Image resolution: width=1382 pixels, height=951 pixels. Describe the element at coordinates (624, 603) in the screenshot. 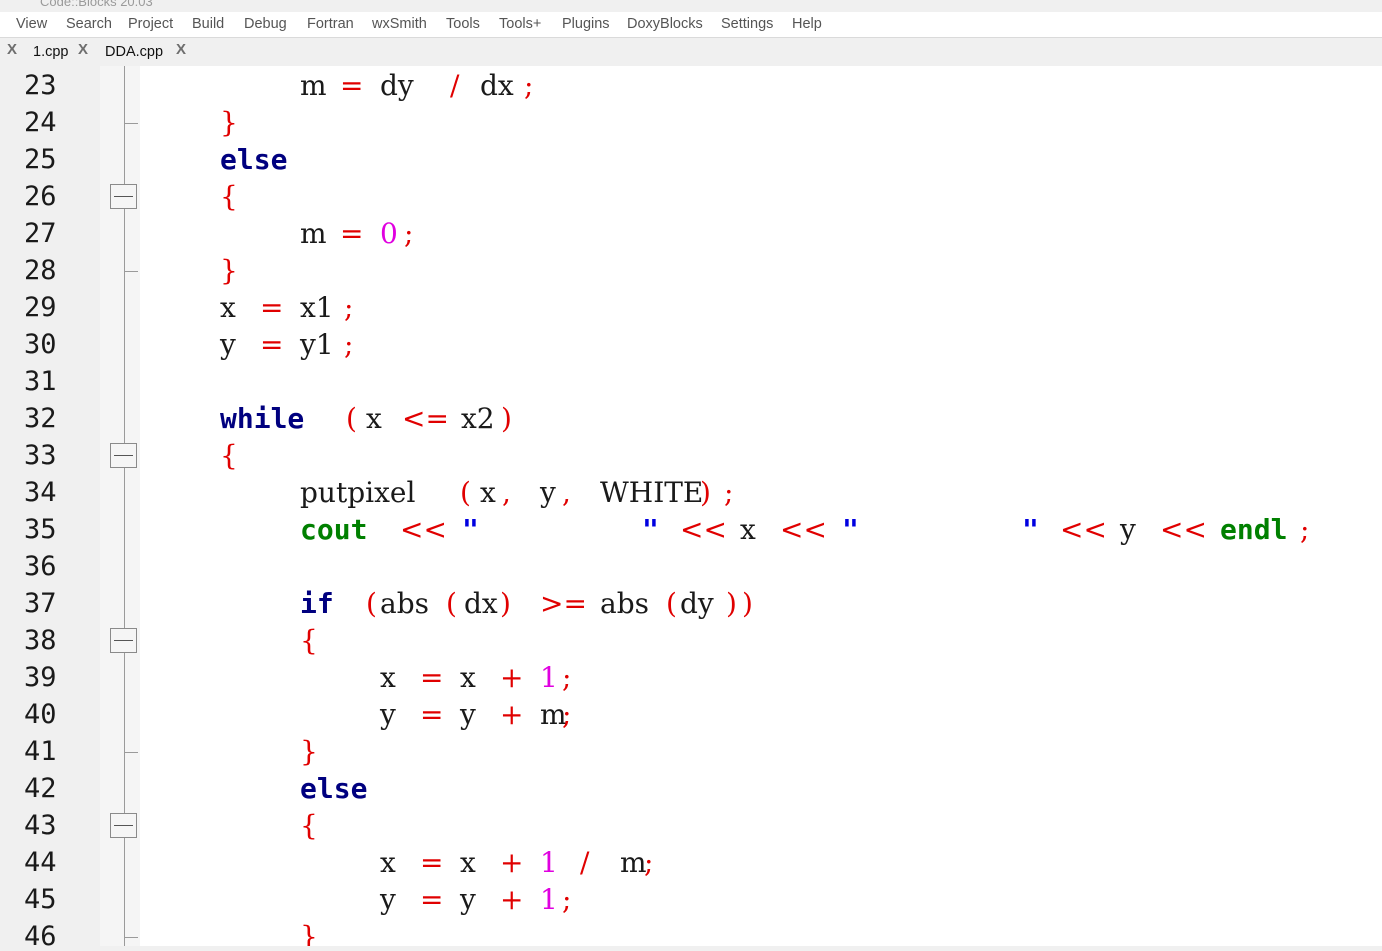

I see `code-token: abs` at that location.